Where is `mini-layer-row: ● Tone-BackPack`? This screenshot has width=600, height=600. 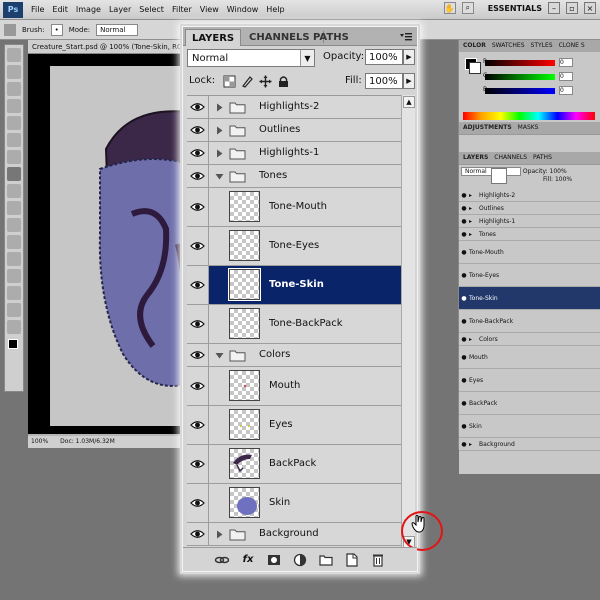 mini-layer-row: ● Tone-BackPack is located at coordinates (529, 250).